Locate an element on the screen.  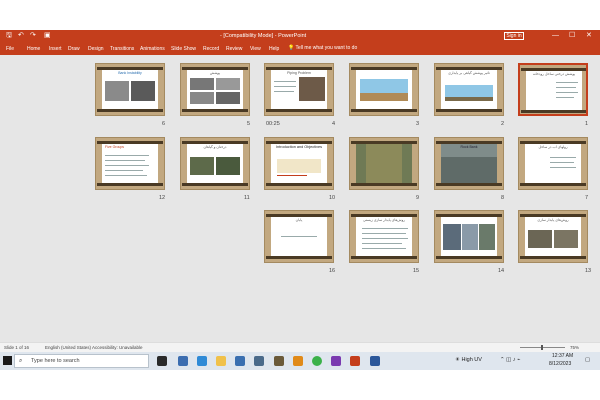
slide-title: Rock Bank is located at coordinates (469, 147).